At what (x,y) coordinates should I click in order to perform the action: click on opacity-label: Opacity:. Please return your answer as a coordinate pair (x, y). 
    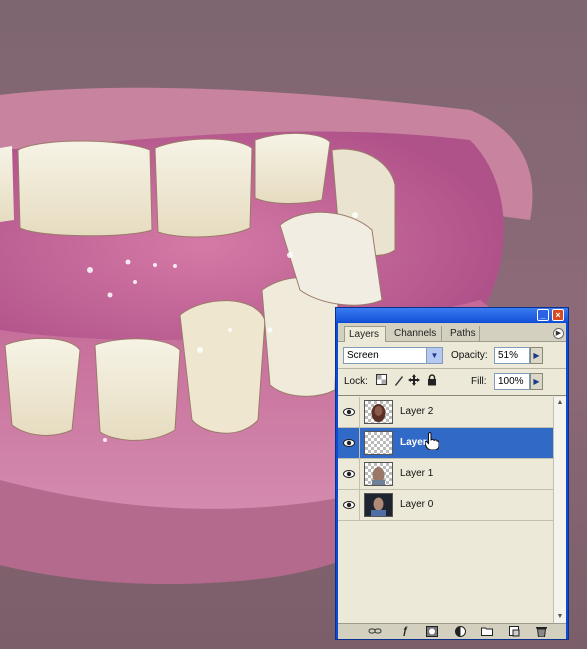
    Looking at the image, I should click on (469, 355).